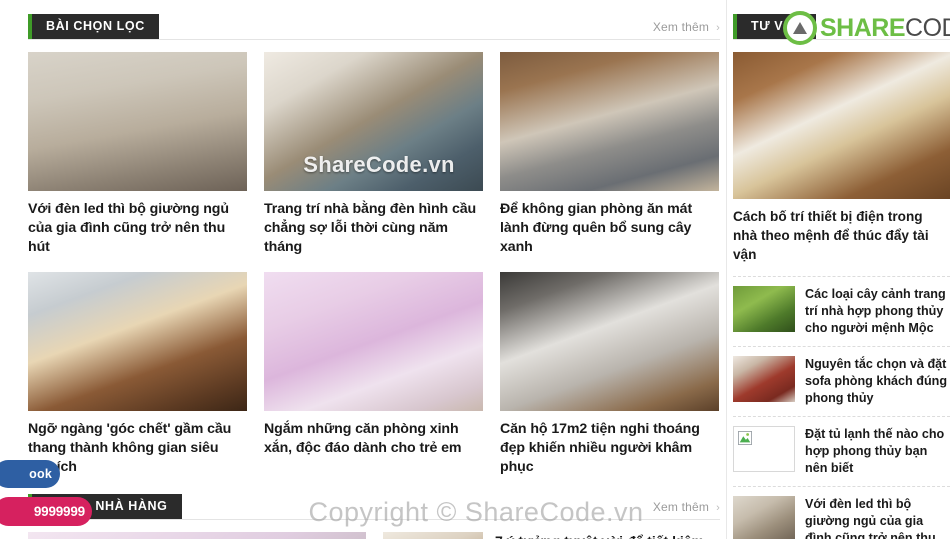 The height and width of the screenshot is (539, 950). I want to click on dining-green-thumb, so click(609, 121).